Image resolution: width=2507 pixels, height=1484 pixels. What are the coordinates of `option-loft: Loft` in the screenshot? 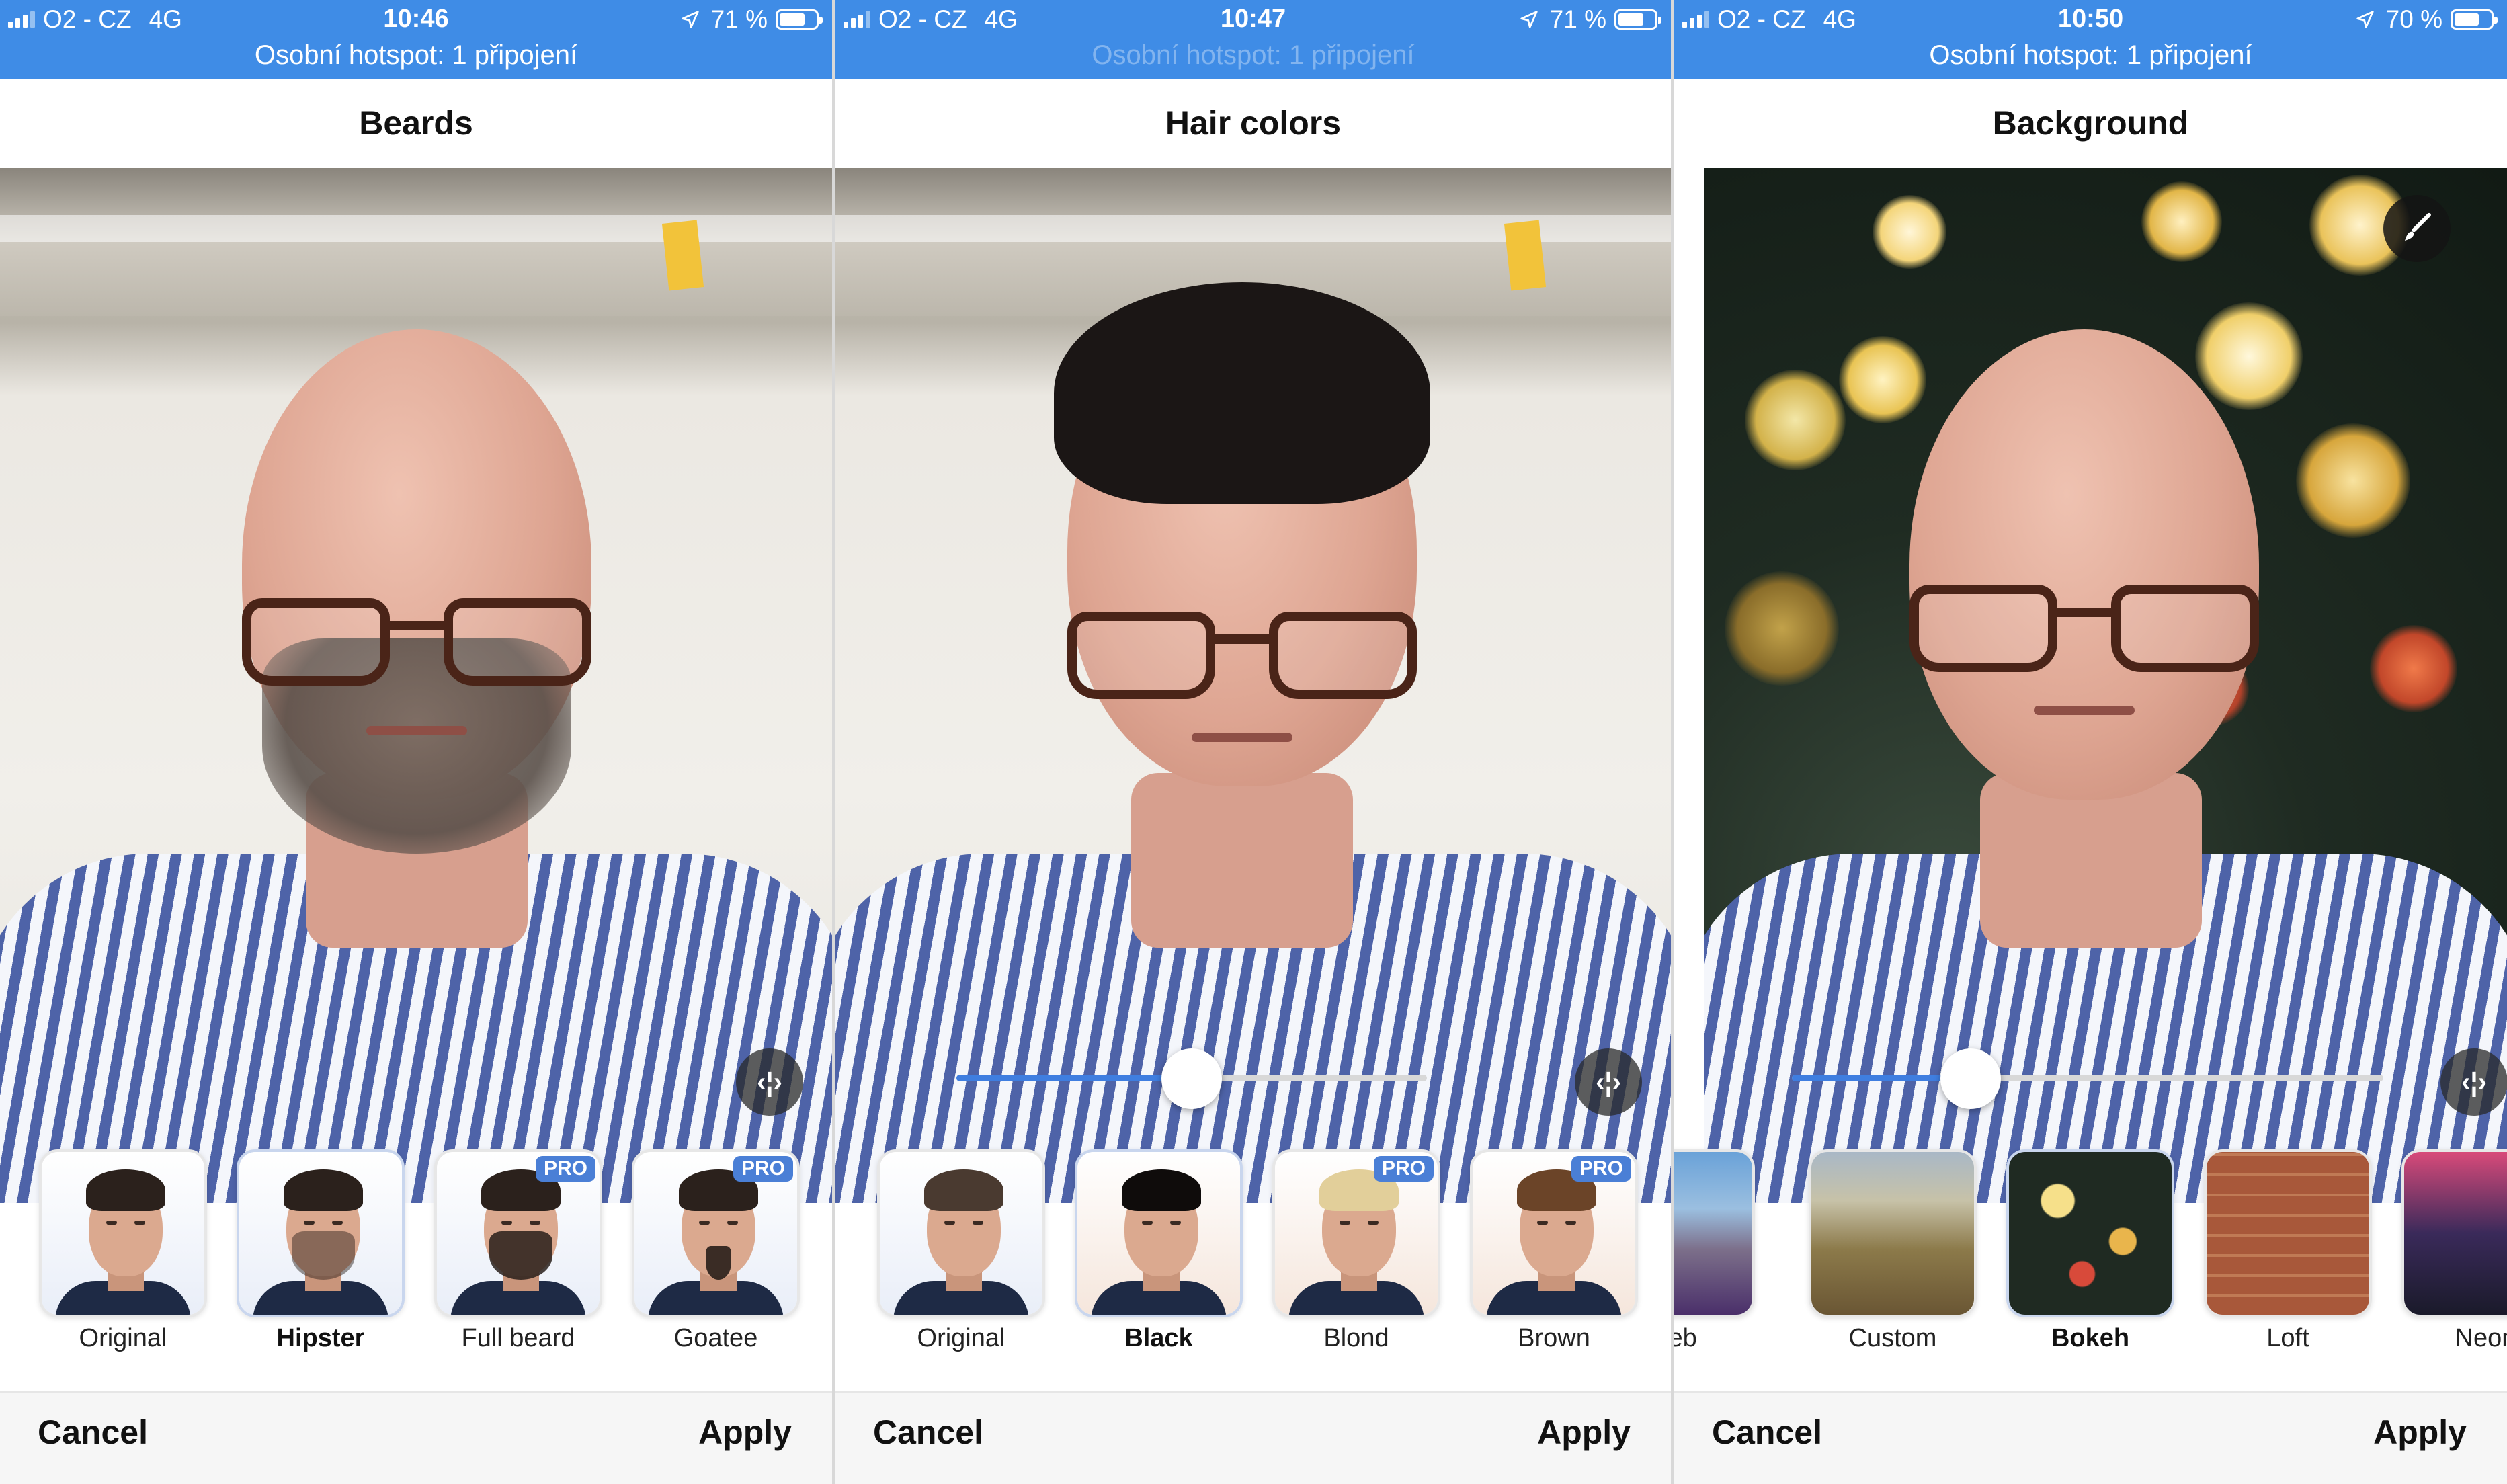 It's located at (2288, 1250).